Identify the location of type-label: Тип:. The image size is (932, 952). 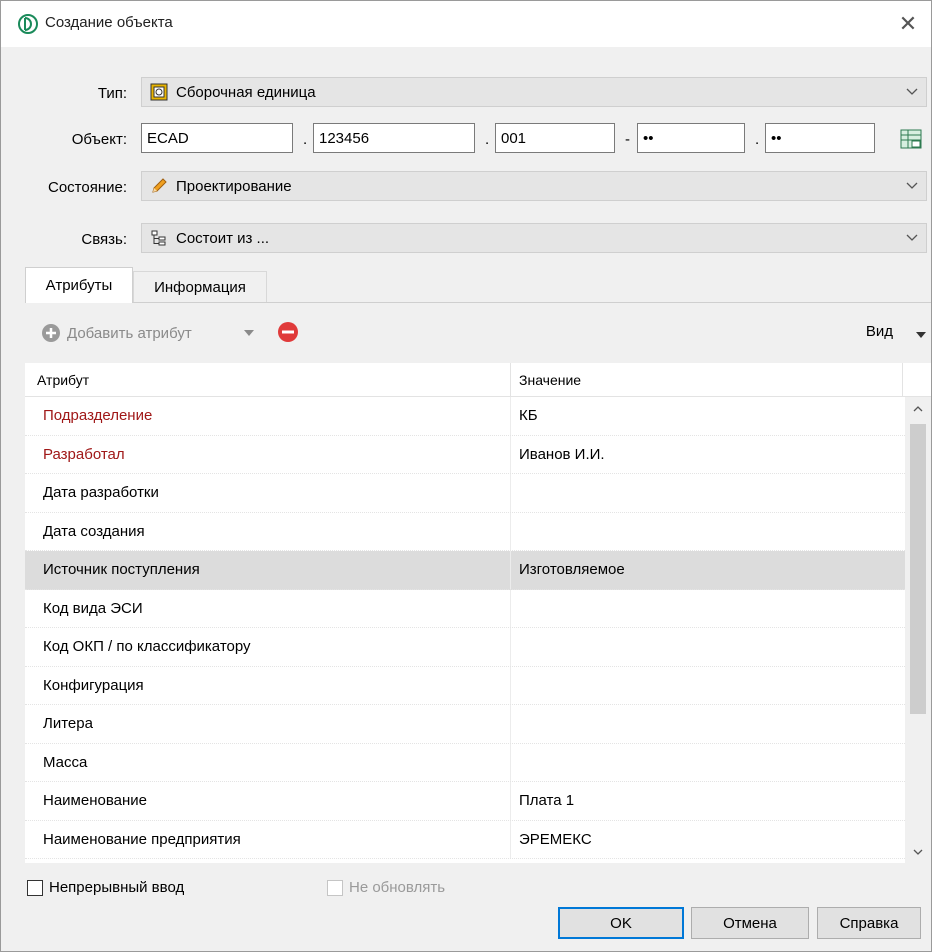
(112, 93).